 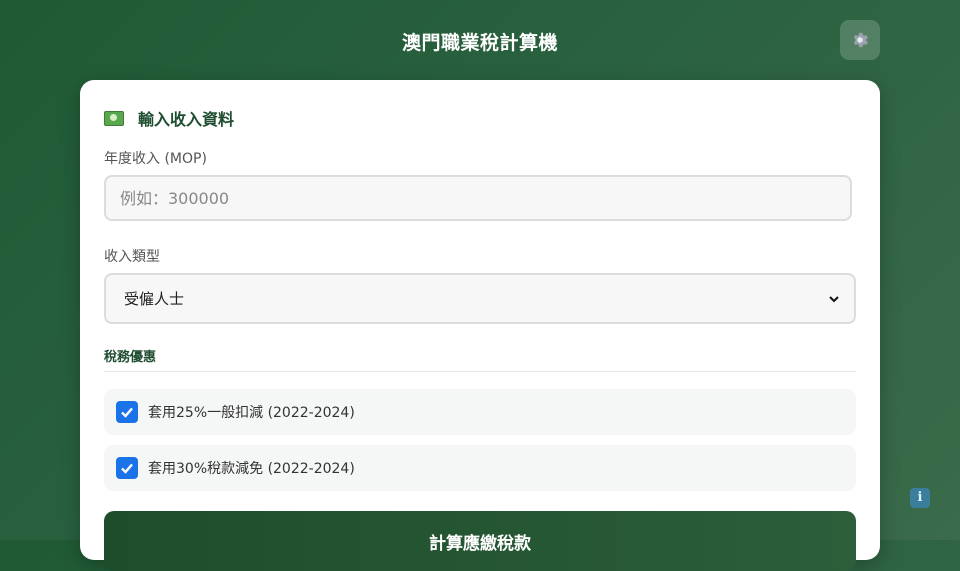 I want to click on calculate-button: 計算應繳稅款, so click(x=480, y=541).